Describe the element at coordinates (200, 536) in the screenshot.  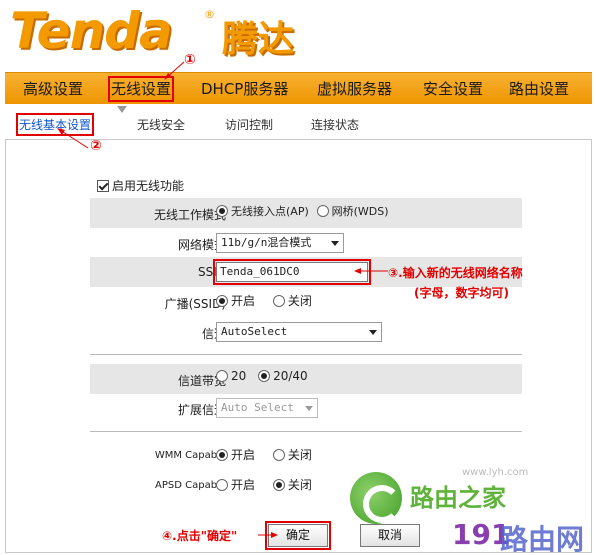
I see `annotation-step-4: ④.点击"确定"` at that location.